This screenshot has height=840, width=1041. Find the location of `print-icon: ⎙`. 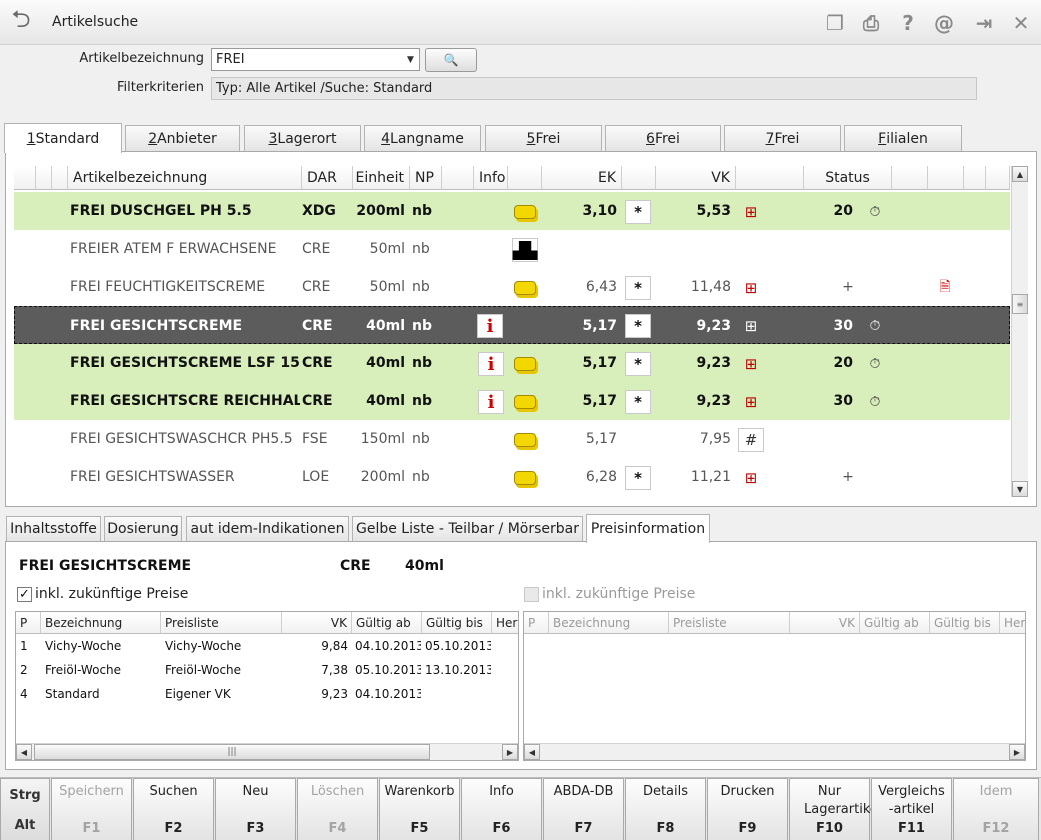

print-icon: ⎙ is located at coordinates (871, 23).